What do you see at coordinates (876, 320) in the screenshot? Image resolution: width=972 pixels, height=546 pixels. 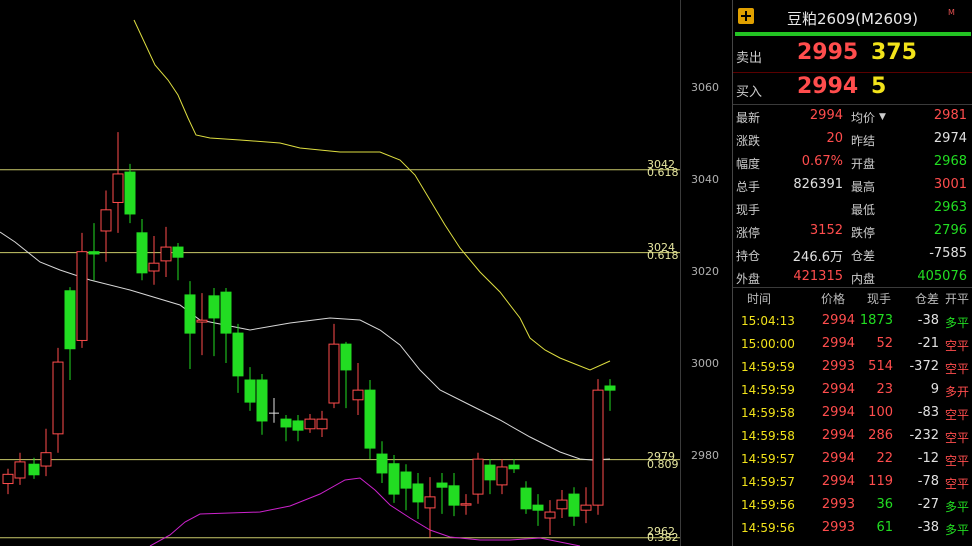 I see `tick-volume: 1873` at bounding box center [876, 320].